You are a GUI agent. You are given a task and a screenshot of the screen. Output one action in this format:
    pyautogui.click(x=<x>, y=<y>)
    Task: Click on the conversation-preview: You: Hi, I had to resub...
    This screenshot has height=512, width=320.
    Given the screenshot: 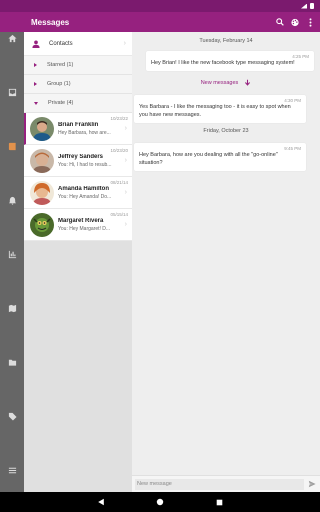 What is the action you would take?
    pyautogui.click(x=85, y=164)
    